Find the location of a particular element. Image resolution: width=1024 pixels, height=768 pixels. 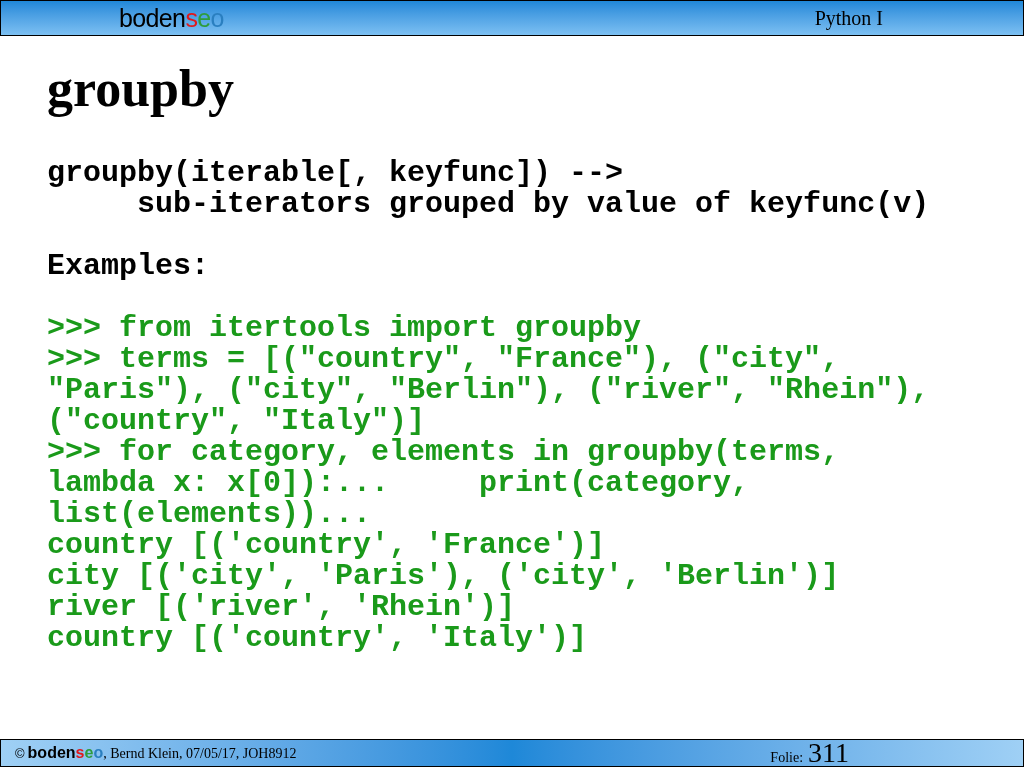

code-line: "Paris"), ("city", "Berlin"), ("river", "Rhein"), is located at coordinates (488, 390).